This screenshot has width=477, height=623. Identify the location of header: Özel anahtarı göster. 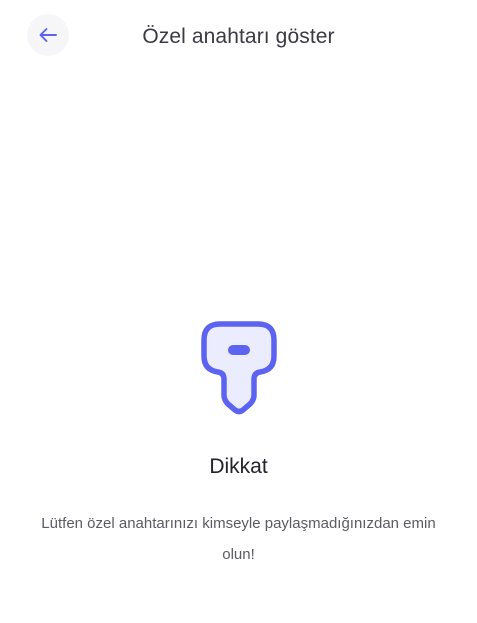
(238, 36).